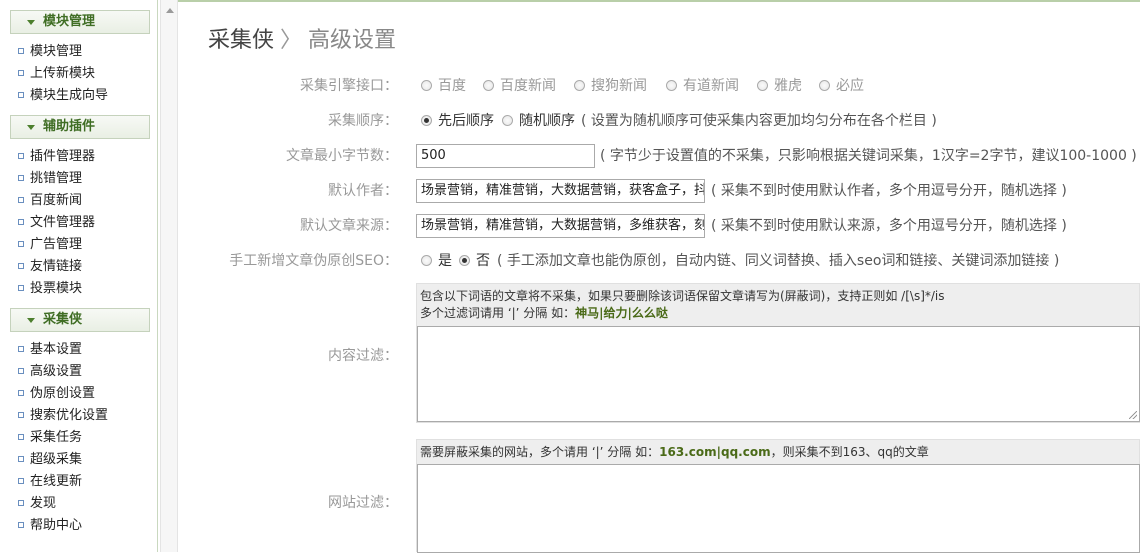 The width and height of the screenshot is (1140, 553). What do you see at coordinates (50, 52) in the screenshot?
I see `sidebar-item-module-manage: 模块管理` at bounding box center [50, 52].